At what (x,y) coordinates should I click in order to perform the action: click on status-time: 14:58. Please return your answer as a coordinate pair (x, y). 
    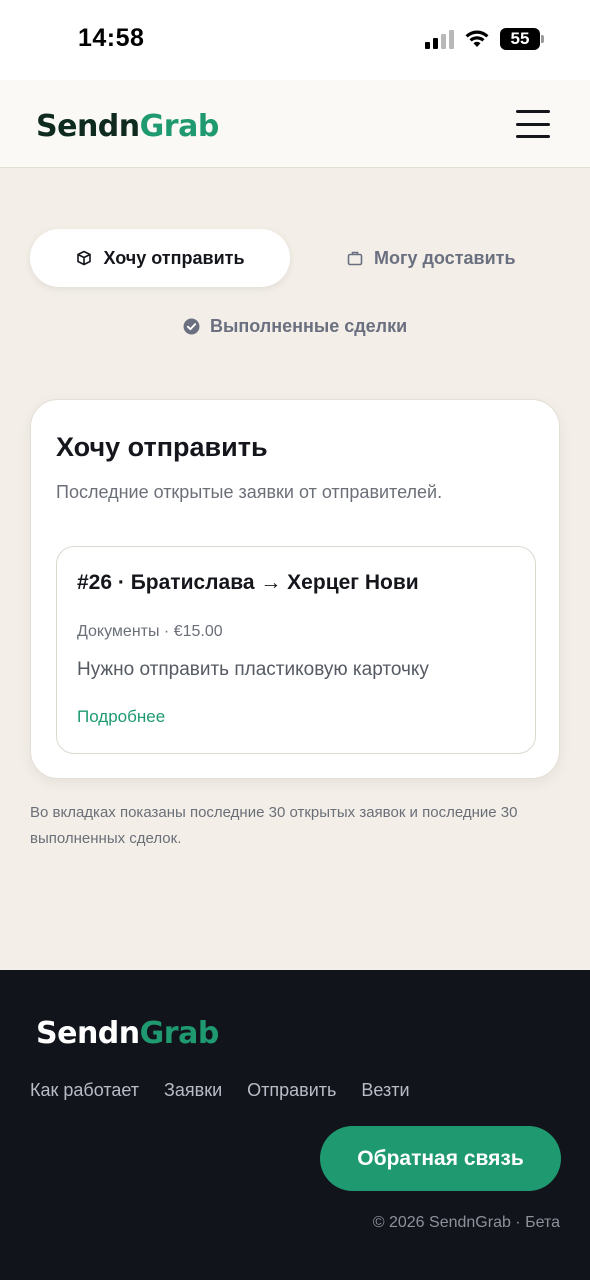
    Looking at the image, I should click on (111, 38).